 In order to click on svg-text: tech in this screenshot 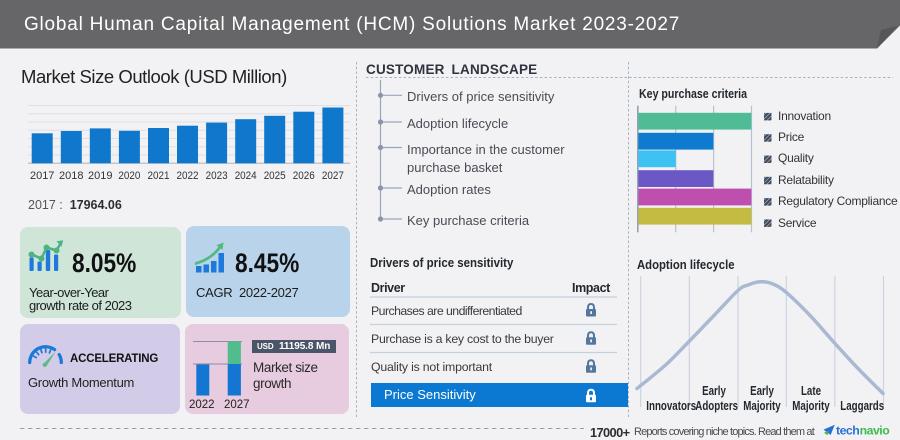, I will do `click(847, 431)`.